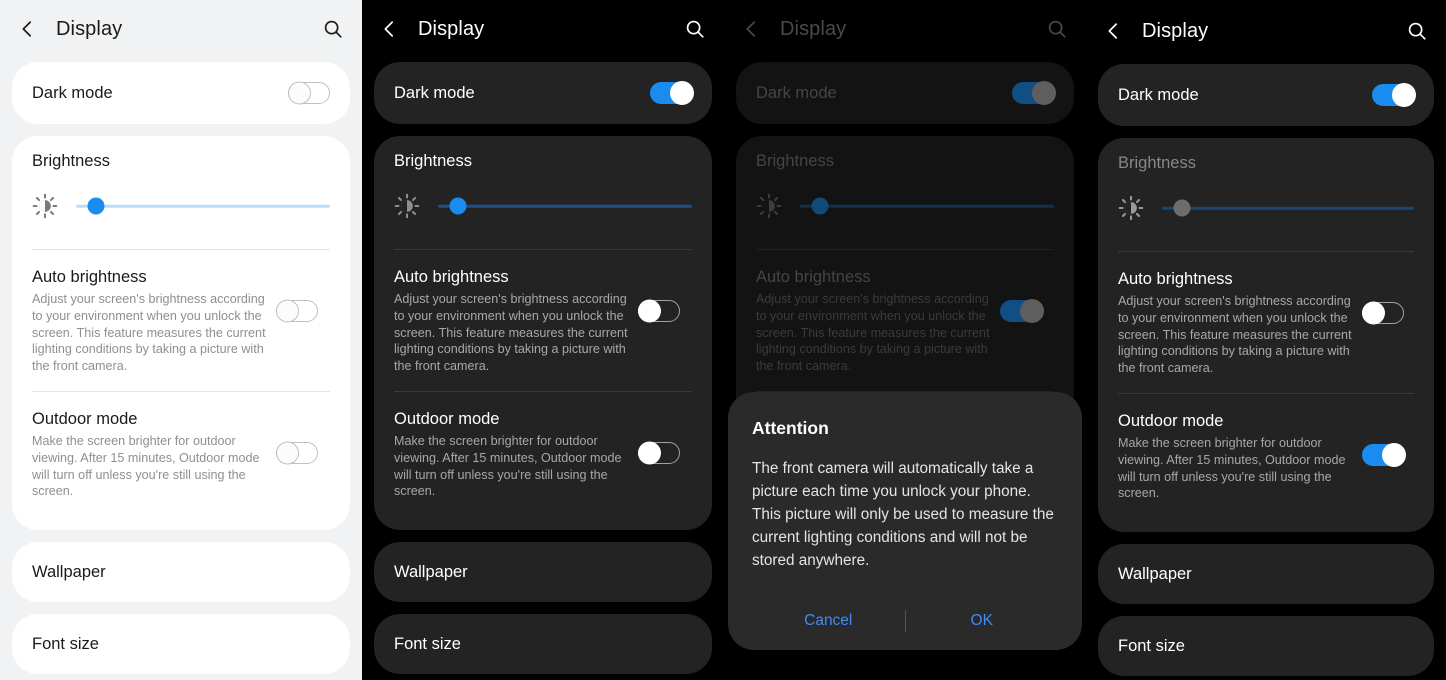 This screenshot has height=680, width=1446. What do you see at coordinates (181, 29) in the screenshot?
I see `app-header: Display` at bounding box center [181, 29].